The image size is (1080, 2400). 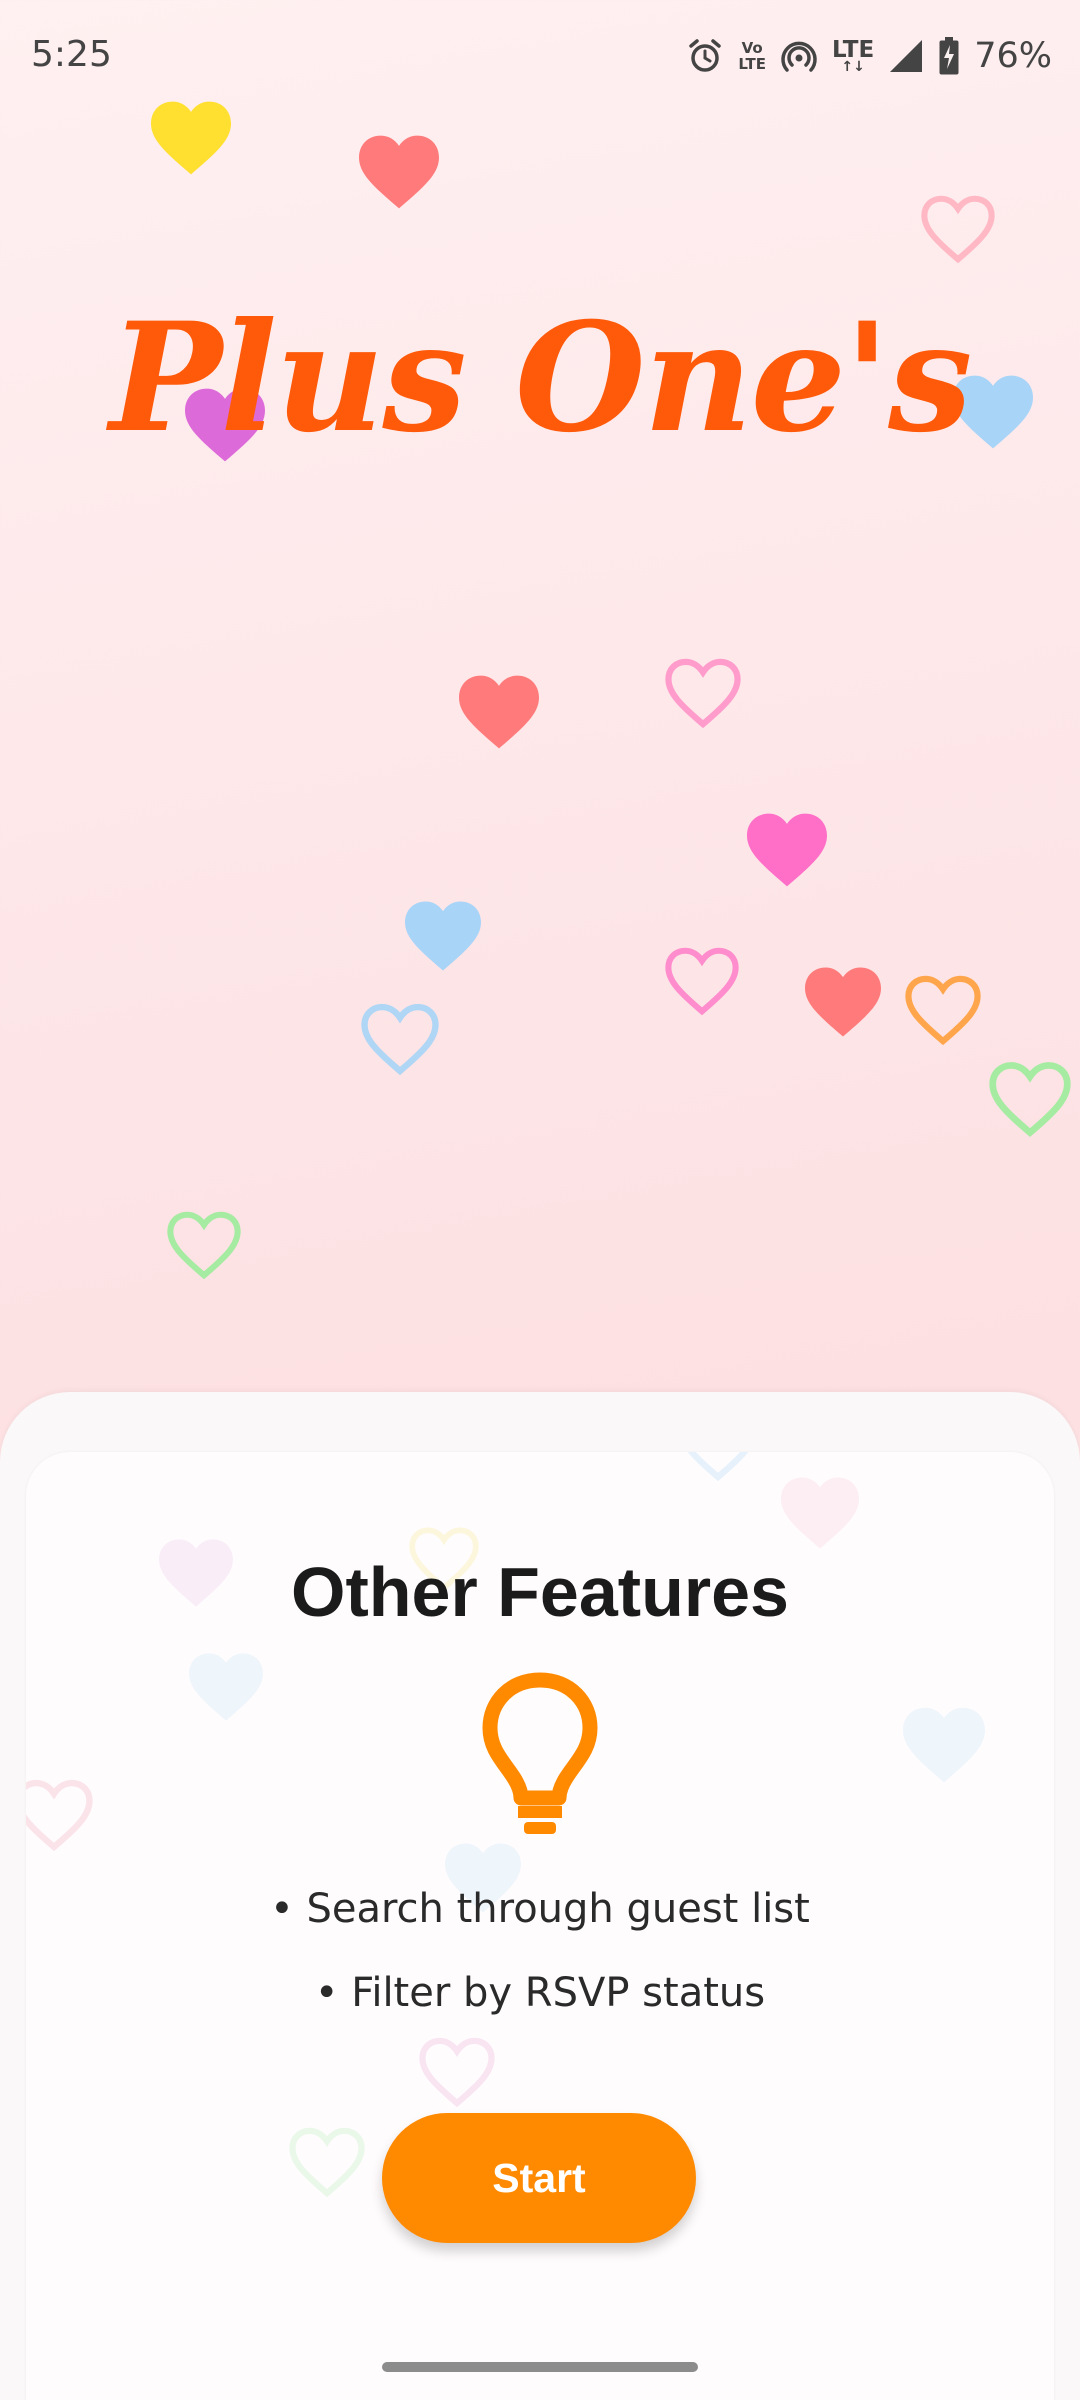 I want to click on battery-percentage: 76%, so click(x=1013, y=56).